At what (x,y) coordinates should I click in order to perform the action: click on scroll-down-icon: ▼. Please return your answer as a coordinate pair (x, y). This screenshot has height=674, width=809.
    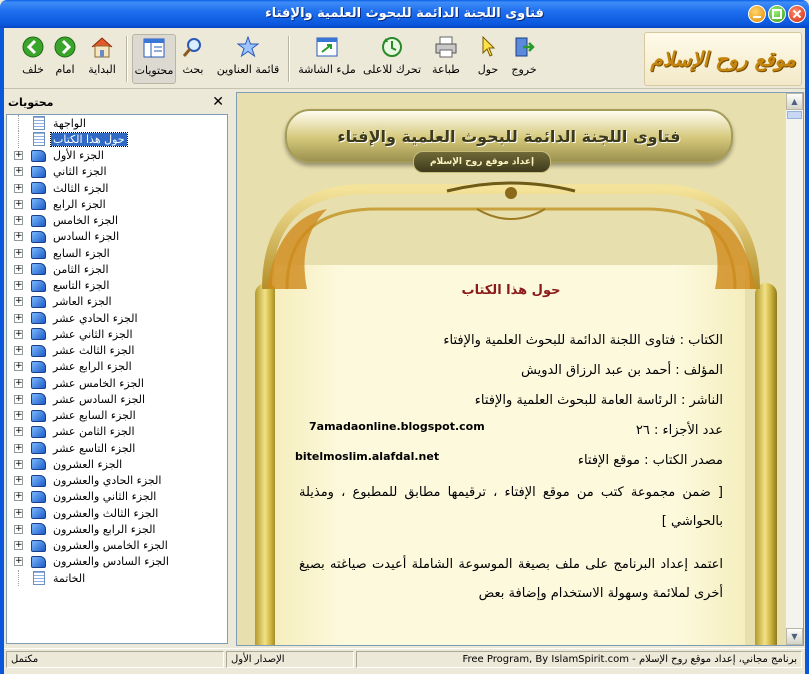
    Looking at the image, I should click on (794, 636).